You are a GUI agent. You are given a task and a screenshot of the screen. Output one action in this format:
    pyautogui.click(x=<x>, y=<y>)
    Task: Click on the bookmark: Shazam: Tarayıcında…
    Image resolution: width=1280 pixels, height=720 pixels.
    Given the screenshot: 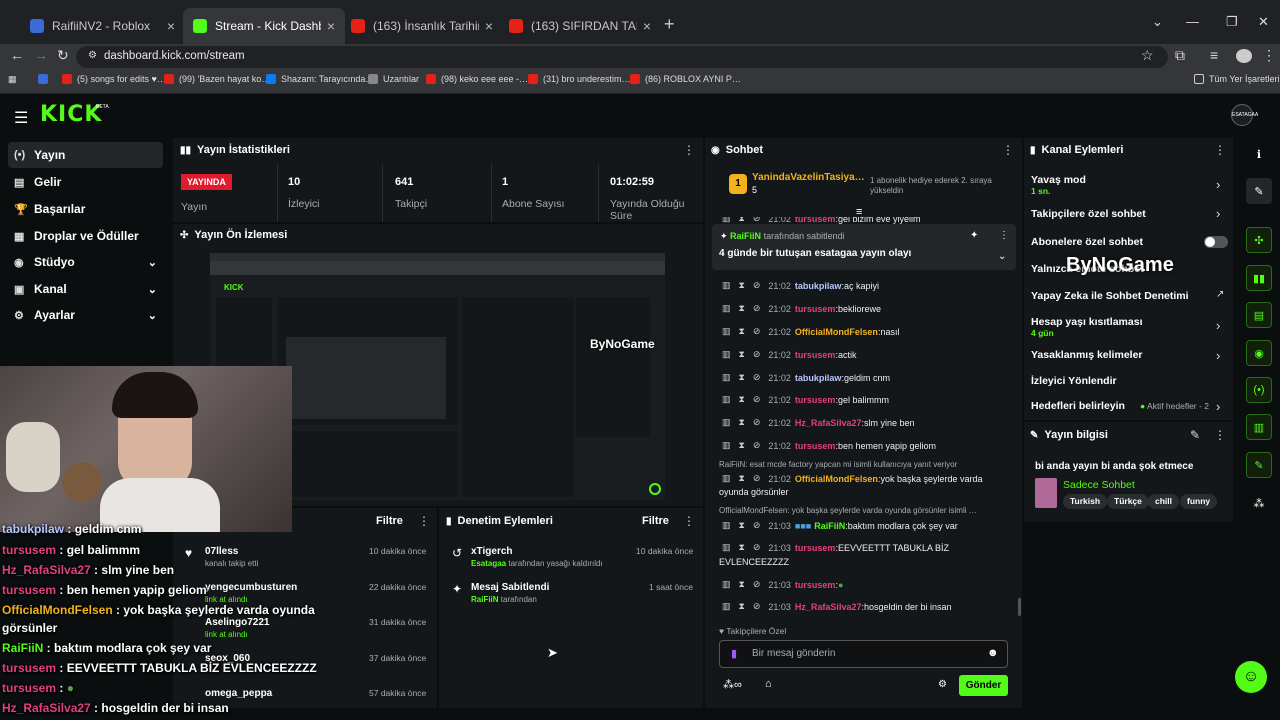 What is the action you would take?
    pyautogui.click(x=320, y=79)
    